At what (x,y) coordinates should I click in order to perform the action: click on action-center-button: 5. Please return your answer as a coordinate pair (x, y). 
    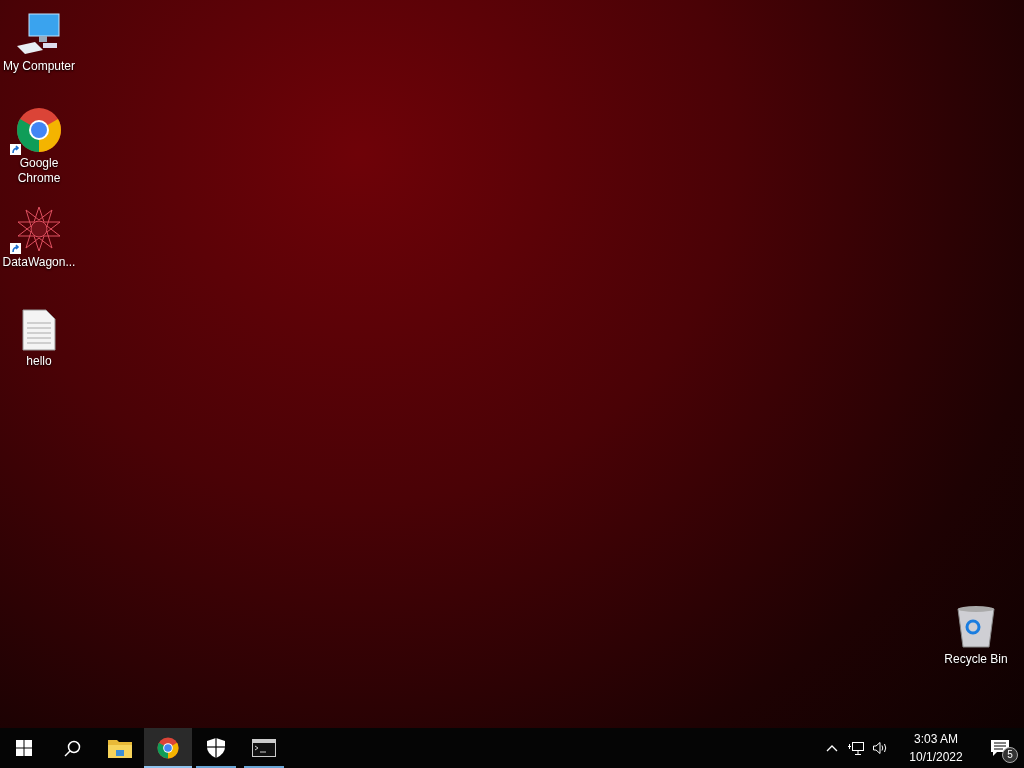
    Looking at the image, I should click on (1000, 748).